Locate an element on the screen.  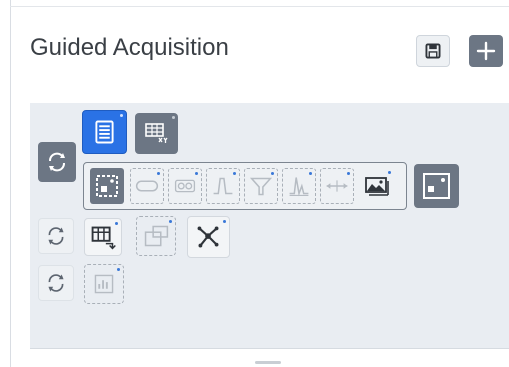
save-button is located at coordinates (433, 51).